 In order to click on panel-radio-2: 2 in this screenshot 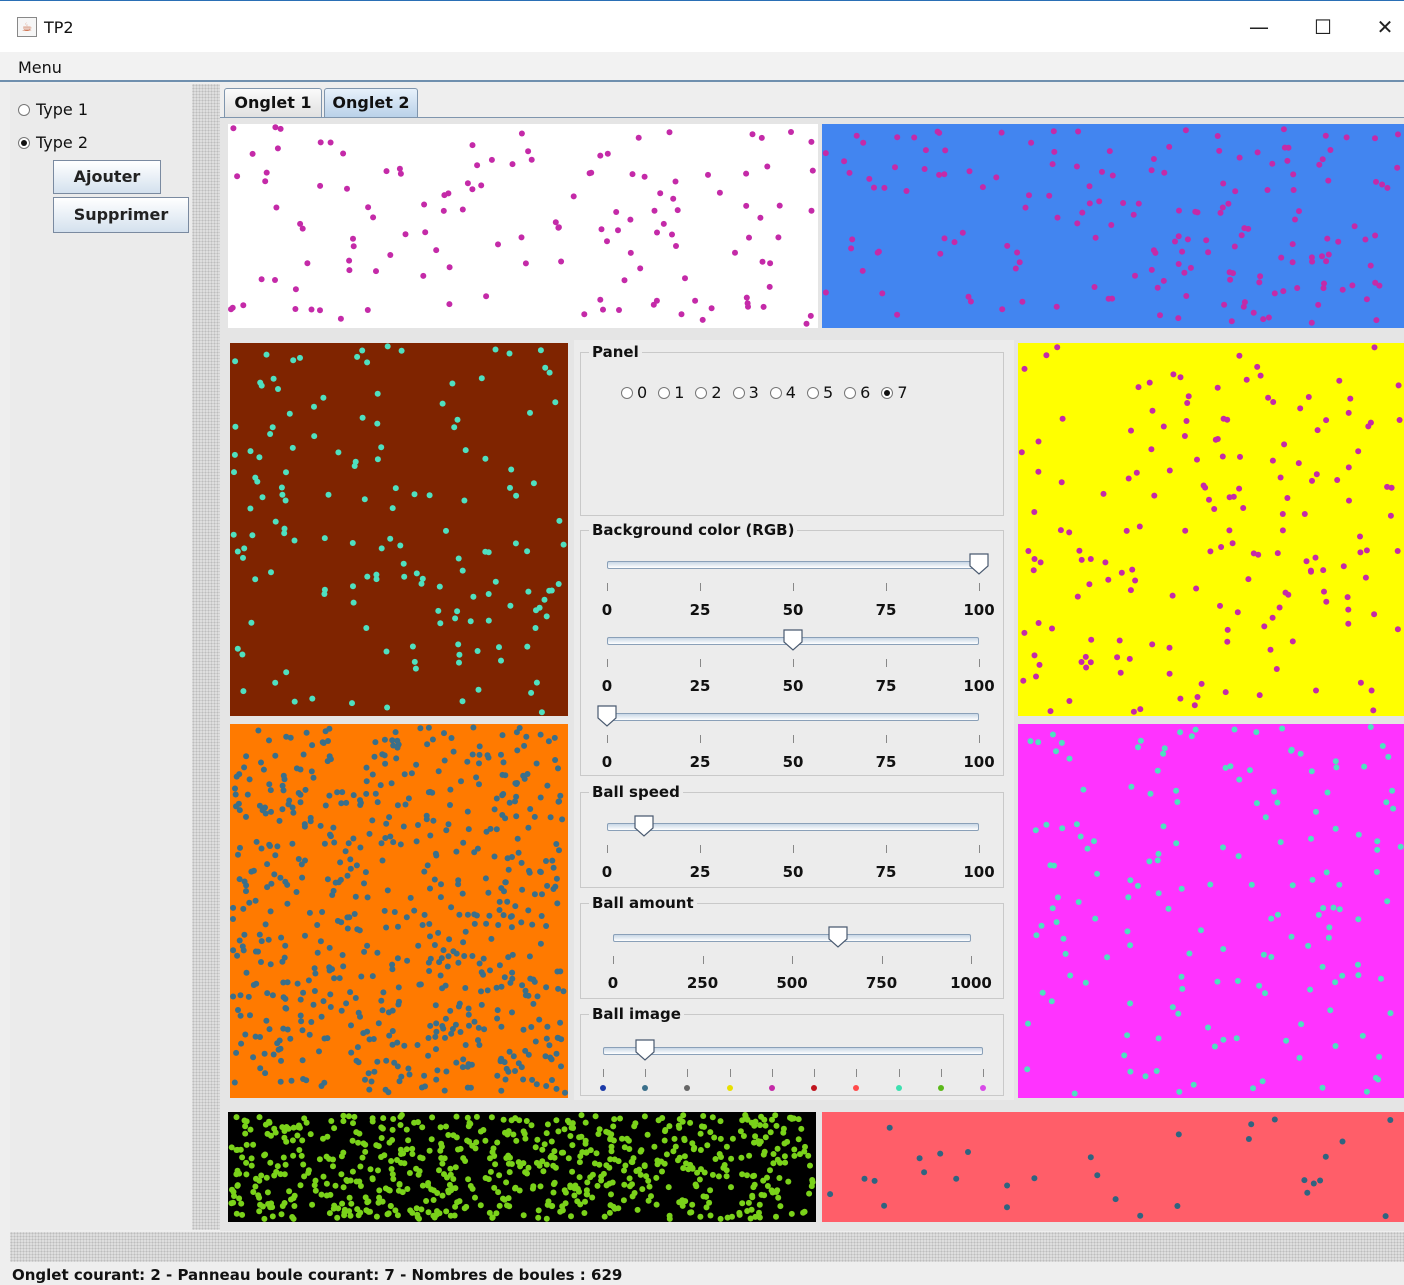, I will do `click(708, 392)`.